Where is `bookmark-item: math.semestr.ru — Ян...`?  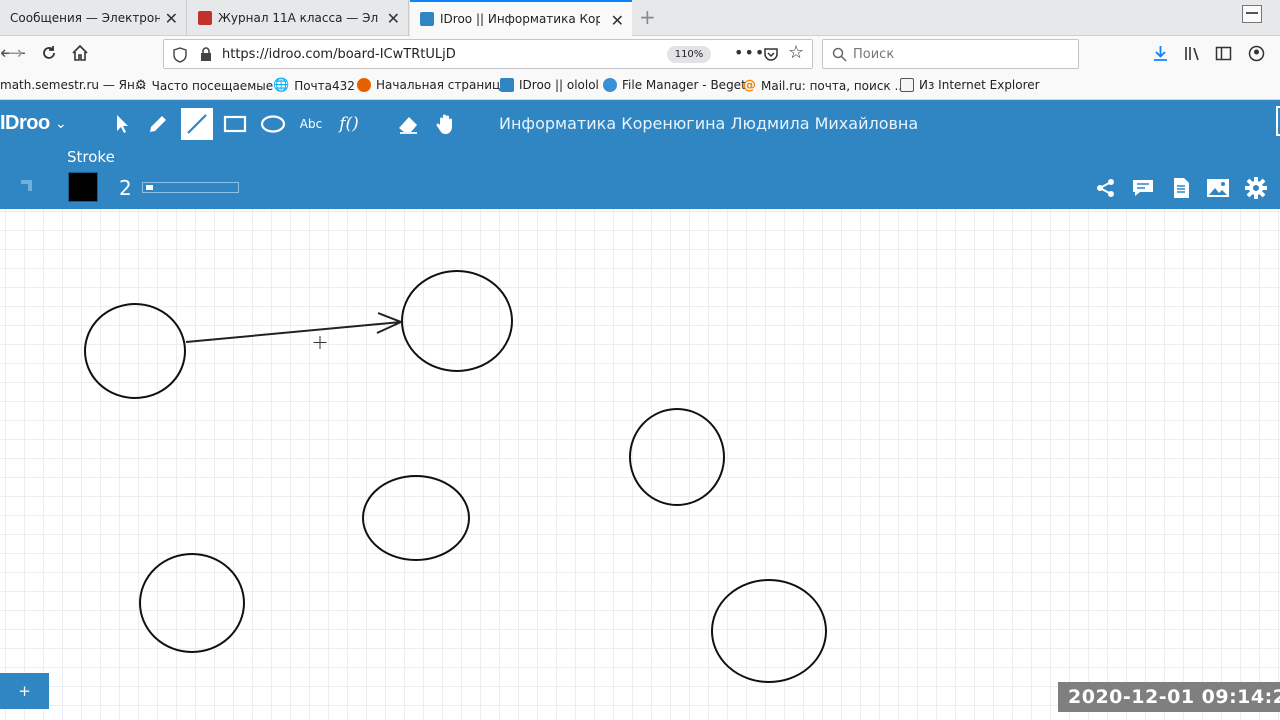
bookmark-item: math.semestr.ru — Ян... is located at coordinates (73, 85).